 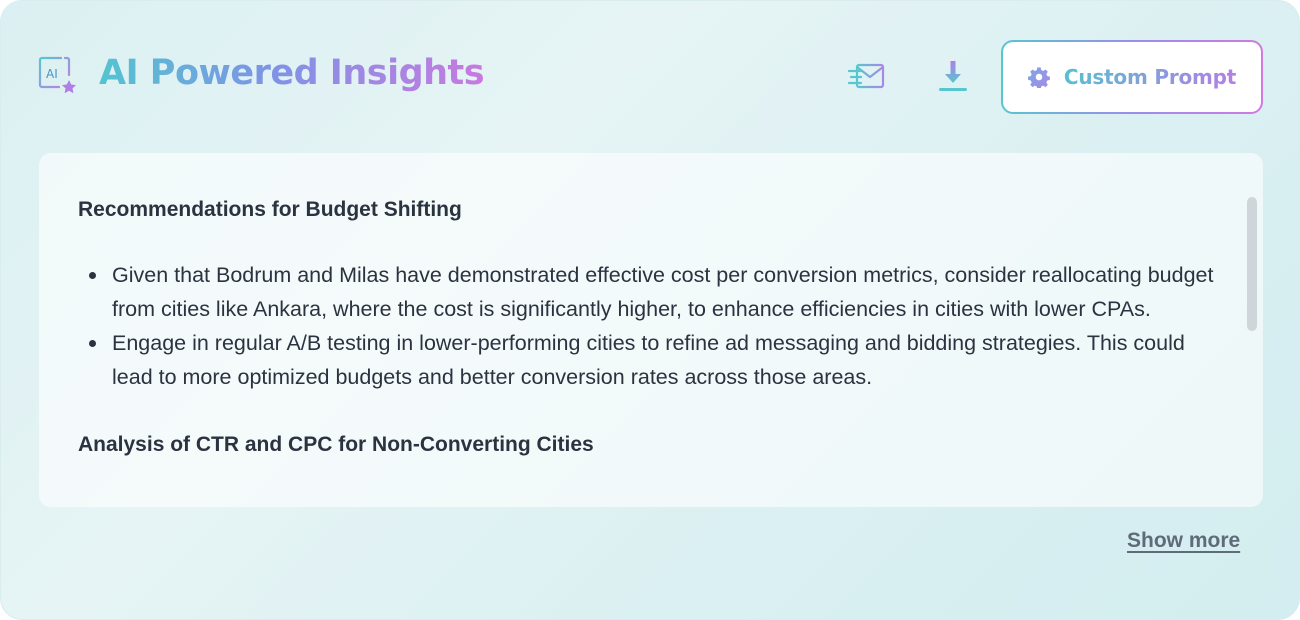 I want to click on page-title: AI Powered Insights, so click(x=292, y=73).